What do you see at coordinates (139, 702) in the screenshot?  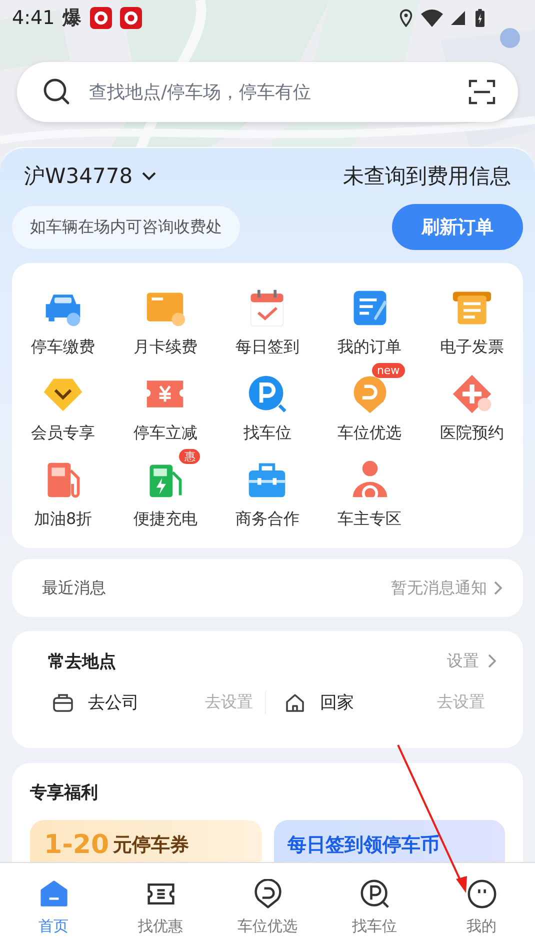 I see `place-name: 去公司` at bounding box center [139, 702].